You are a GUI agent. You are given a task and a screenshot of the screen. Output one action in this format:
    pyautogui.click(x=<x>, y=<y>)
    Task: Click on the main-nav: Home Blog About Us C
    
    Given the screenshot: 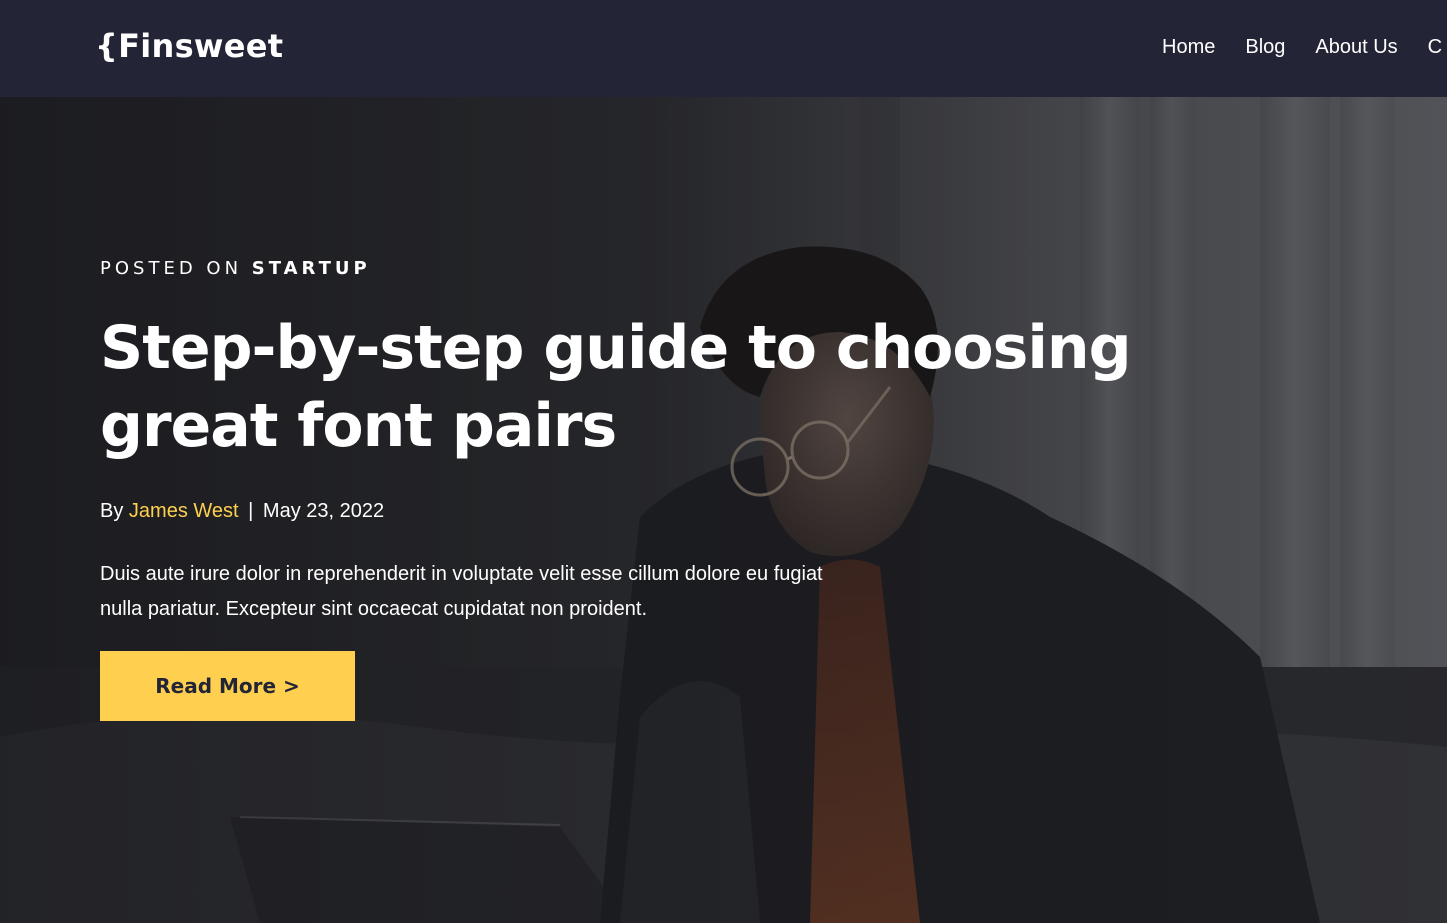 What is the action you would take?
    pyautogui.click(x=1302, y=47)
    